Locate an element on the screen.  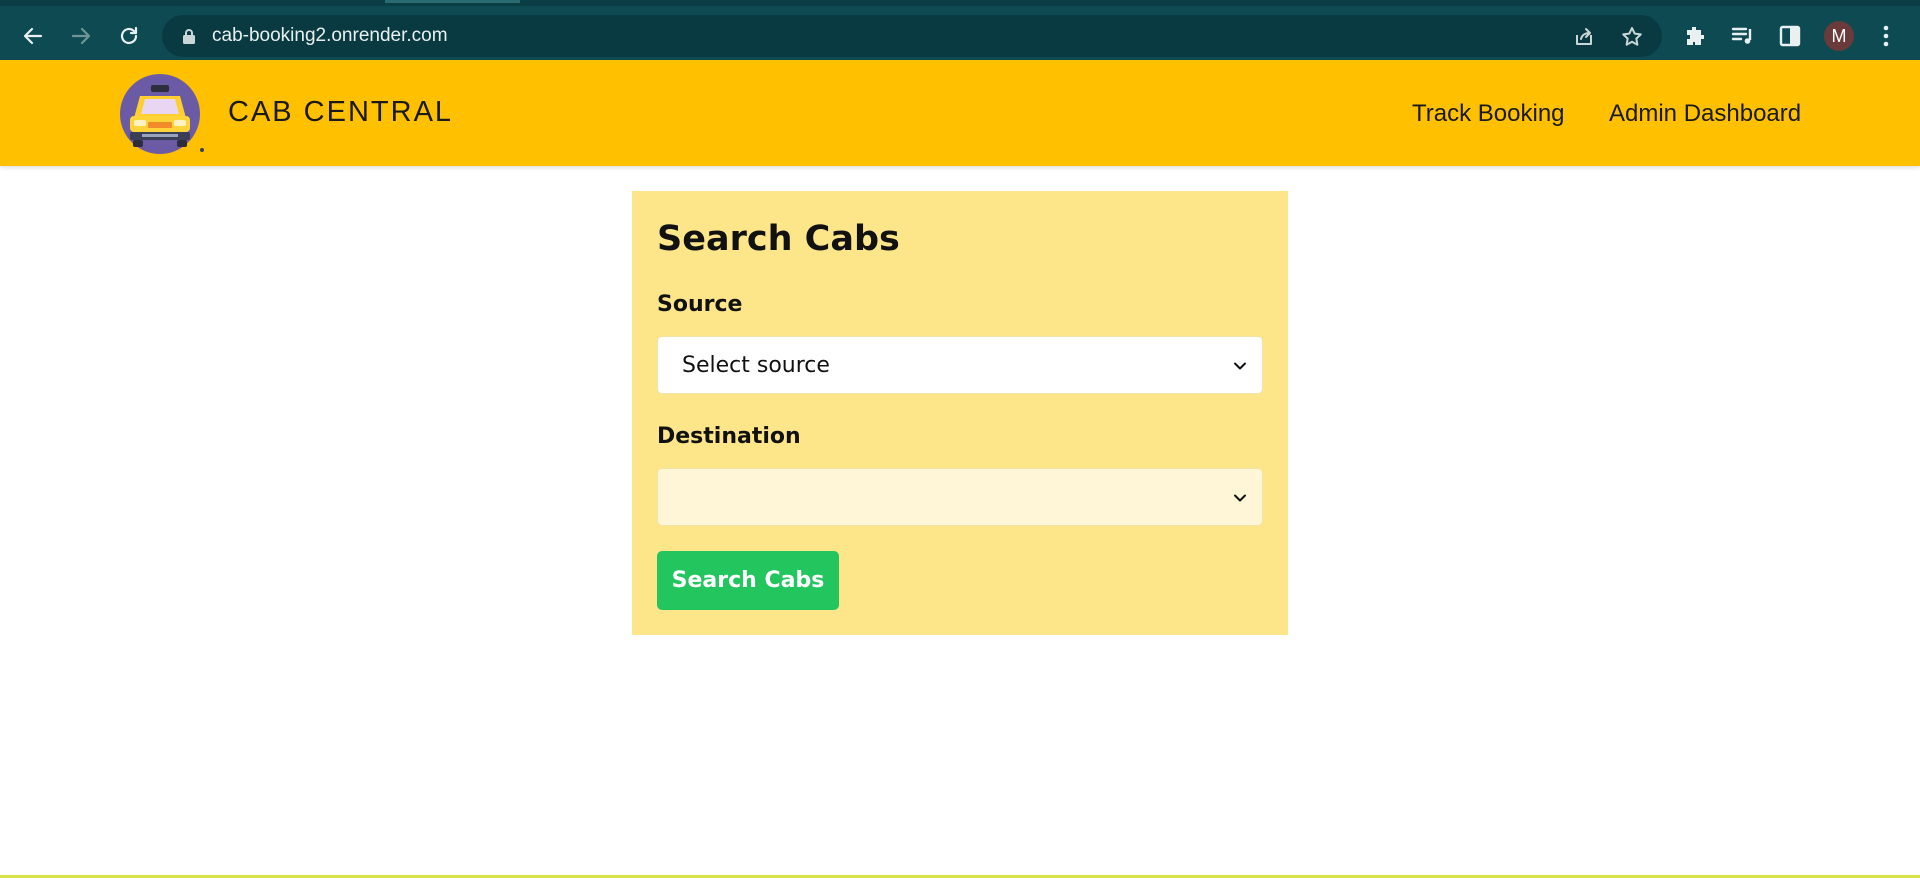
reload-button is located at coordinates (129, 36).